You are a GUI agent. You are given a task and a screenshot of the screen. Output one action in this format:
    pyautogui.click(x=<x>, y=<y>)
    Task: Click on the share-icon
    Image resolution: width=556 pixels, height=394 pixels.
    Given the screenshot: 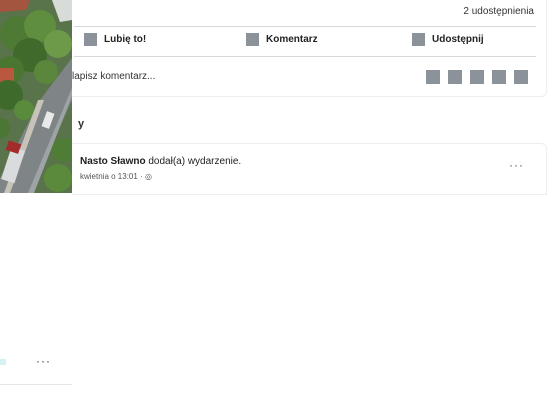 What is the action you would take?
    pyautogui.click(x=418, y=39)
    